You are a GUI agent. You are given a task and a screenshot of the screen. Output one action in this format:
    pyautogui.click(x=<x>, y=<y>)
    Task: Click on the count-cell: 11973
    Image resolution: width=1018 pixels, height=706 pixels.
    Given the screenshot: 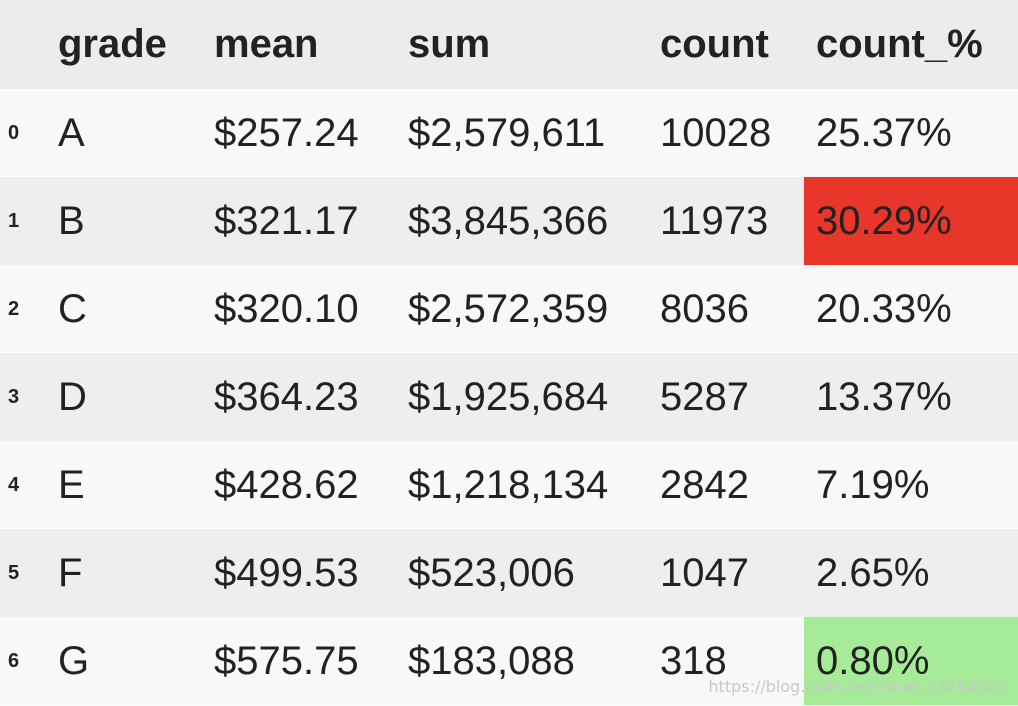 What is the action you would take?
    pyautogui.click(x=714, y=220)
    